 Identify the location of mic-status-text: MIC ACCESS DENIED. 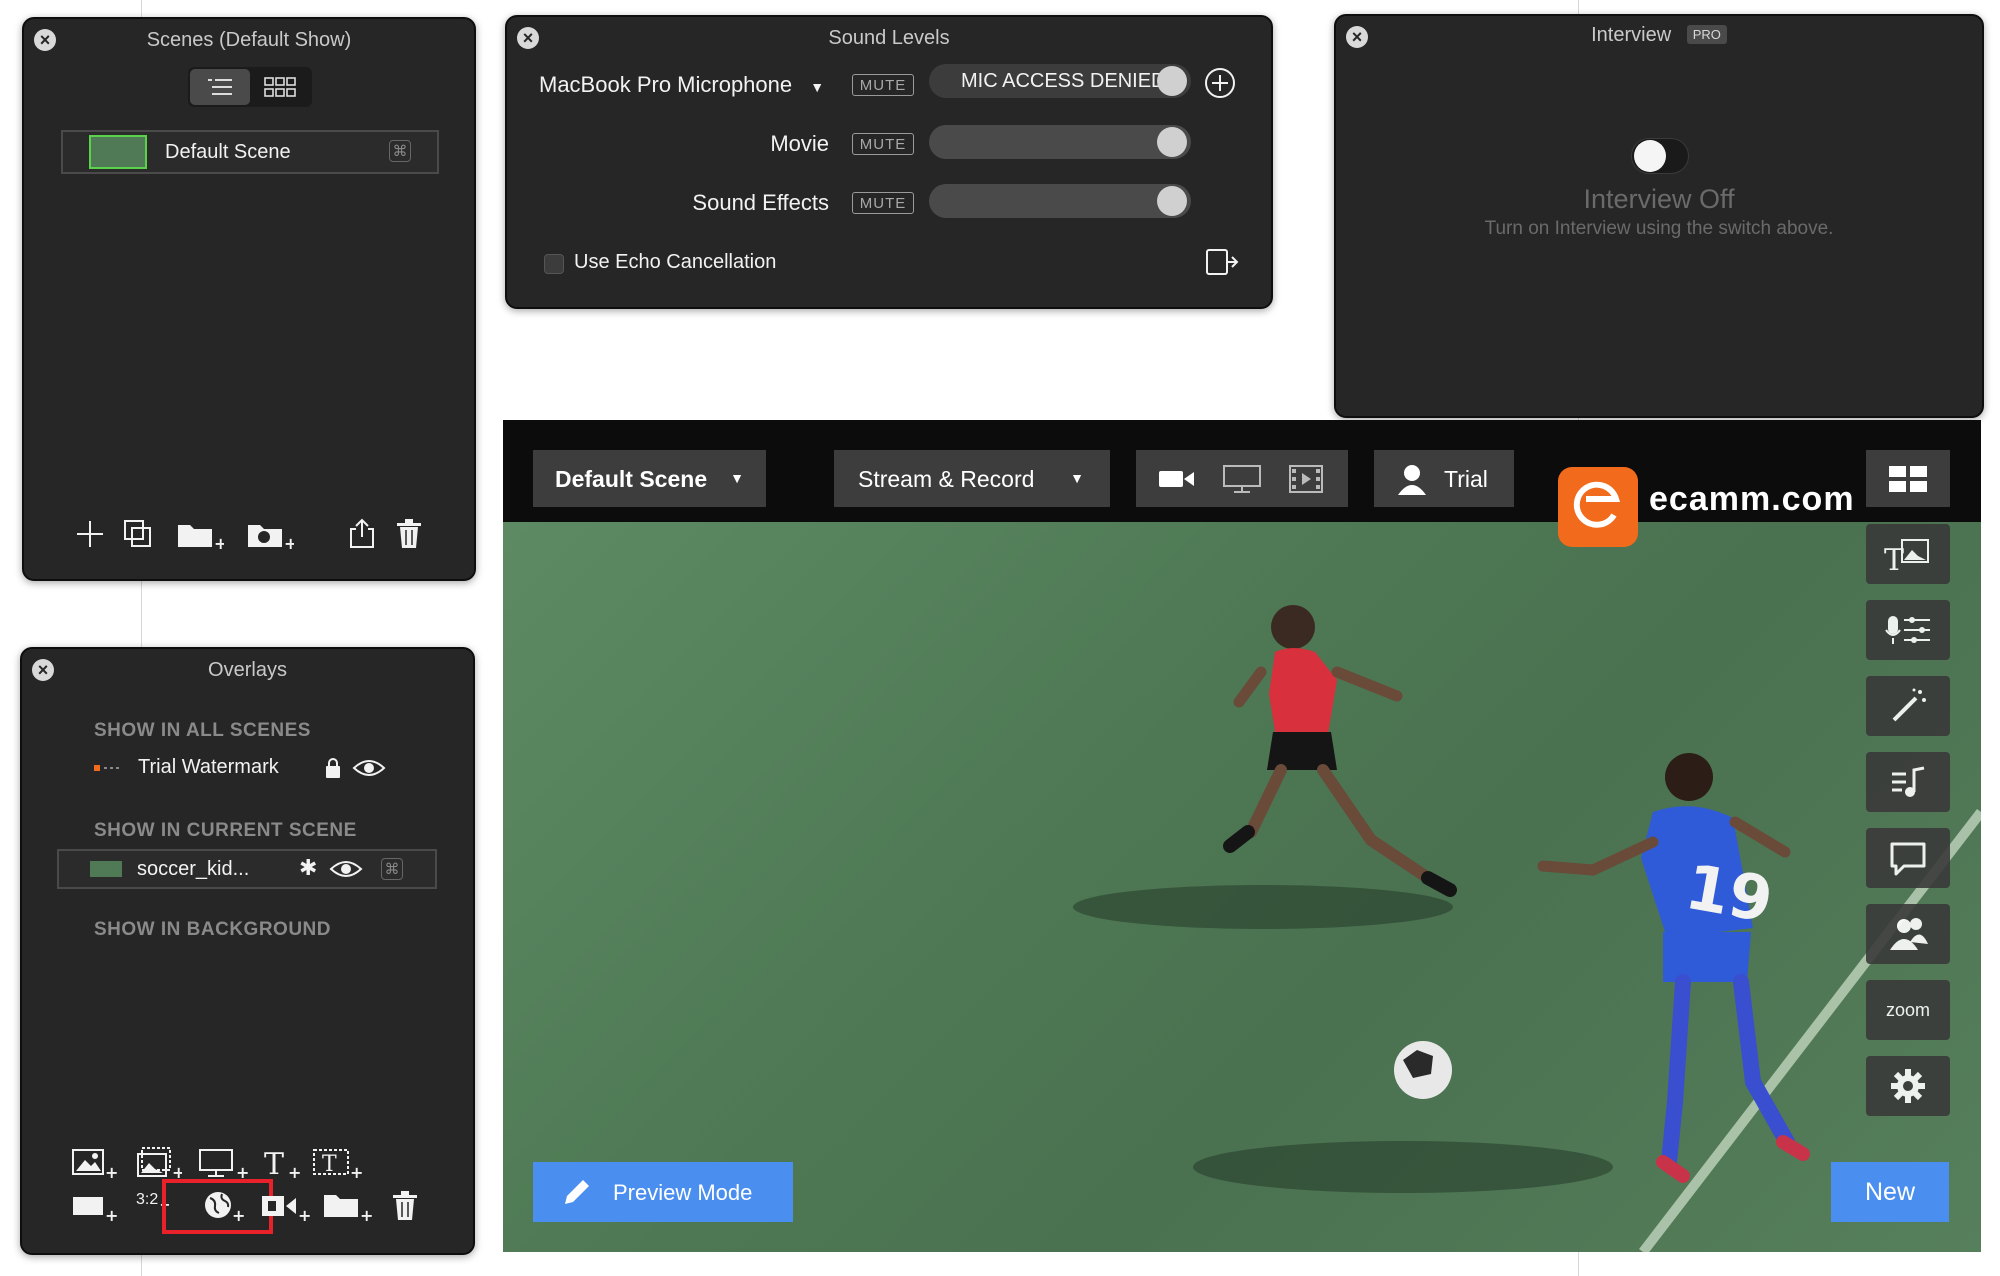
(1063, 81).